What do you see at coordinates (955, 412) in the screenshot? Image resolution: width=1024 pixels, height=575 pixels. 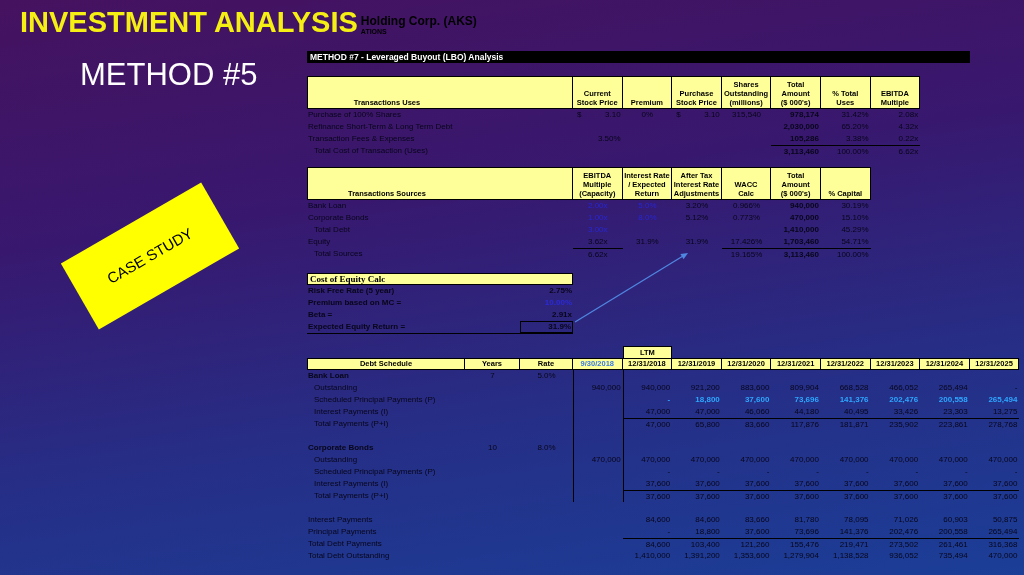 I see `table-cell-text: 23,303` at bounding box center [955, 412].